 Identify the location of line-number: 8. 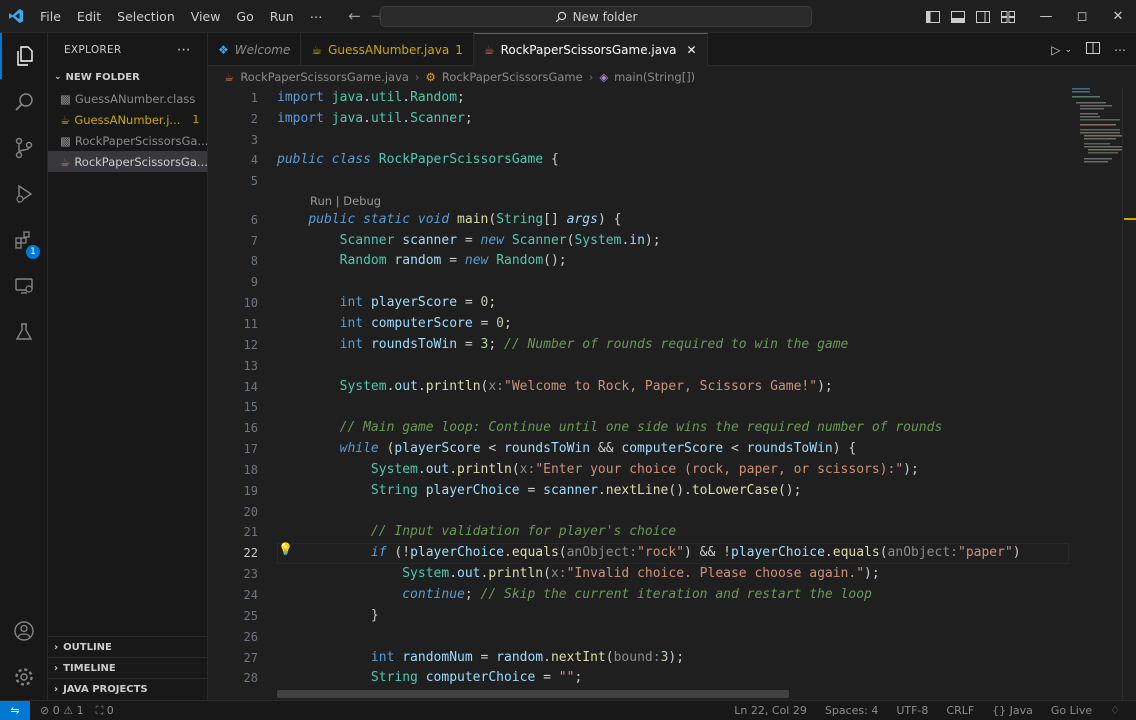
(254, 261).